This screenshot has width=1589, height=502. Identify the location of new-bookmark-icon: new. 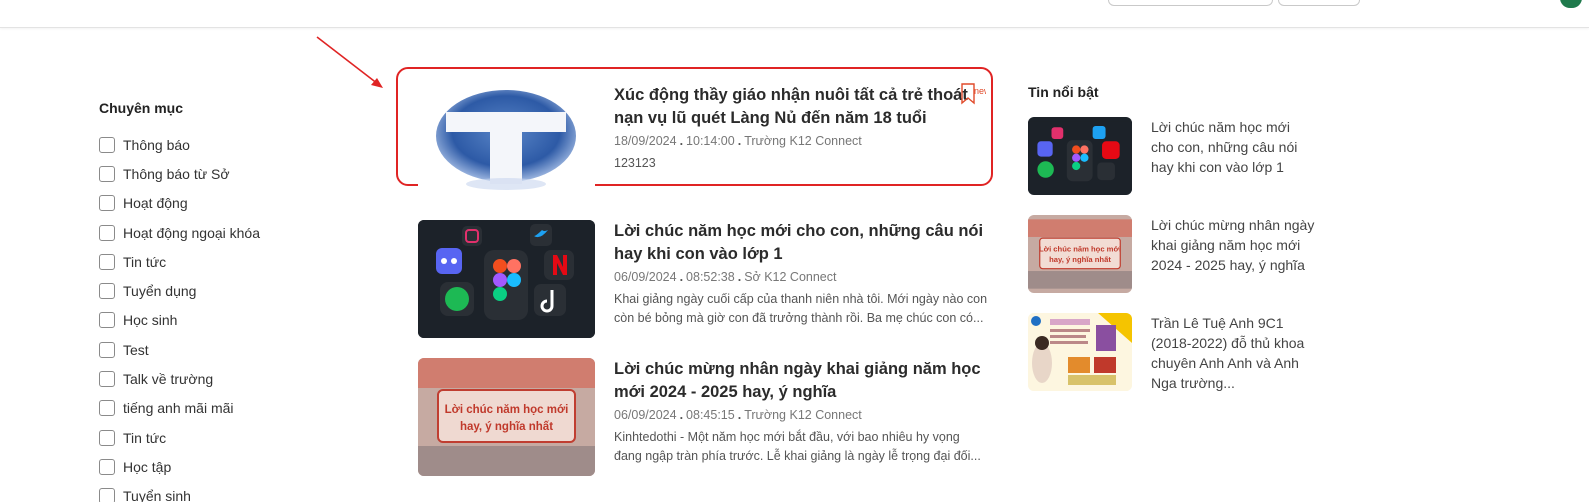
(973, 94).